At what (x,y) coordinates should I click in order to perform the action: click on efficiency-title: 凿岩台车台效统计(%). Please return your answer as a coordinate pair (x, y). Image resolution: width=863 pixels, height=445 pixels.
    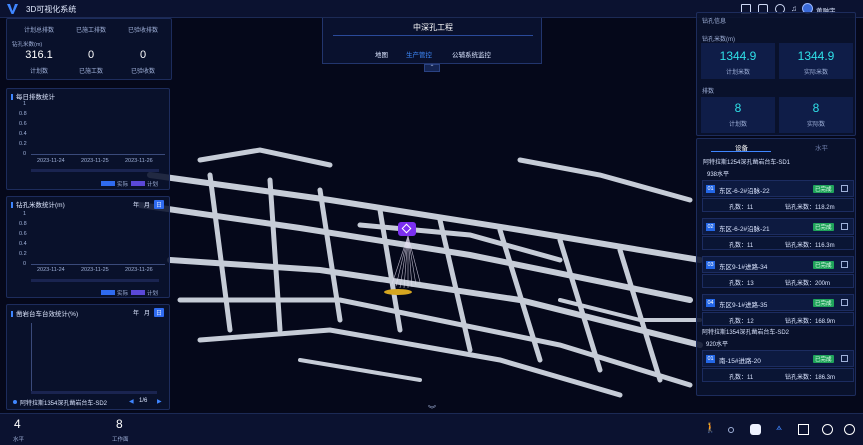
    Looking at the image, I should click on (44, 313).